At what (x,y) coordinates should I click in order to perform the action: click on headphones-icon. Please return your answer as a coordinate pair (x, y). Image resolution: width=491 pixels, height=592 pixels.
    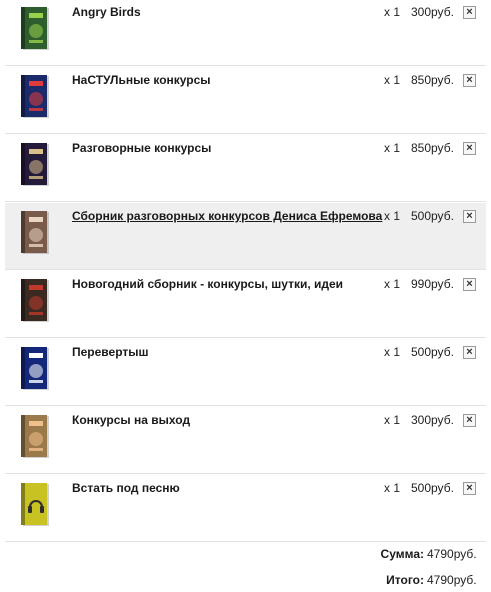
    Looking at the image, I should click on (35, 504).